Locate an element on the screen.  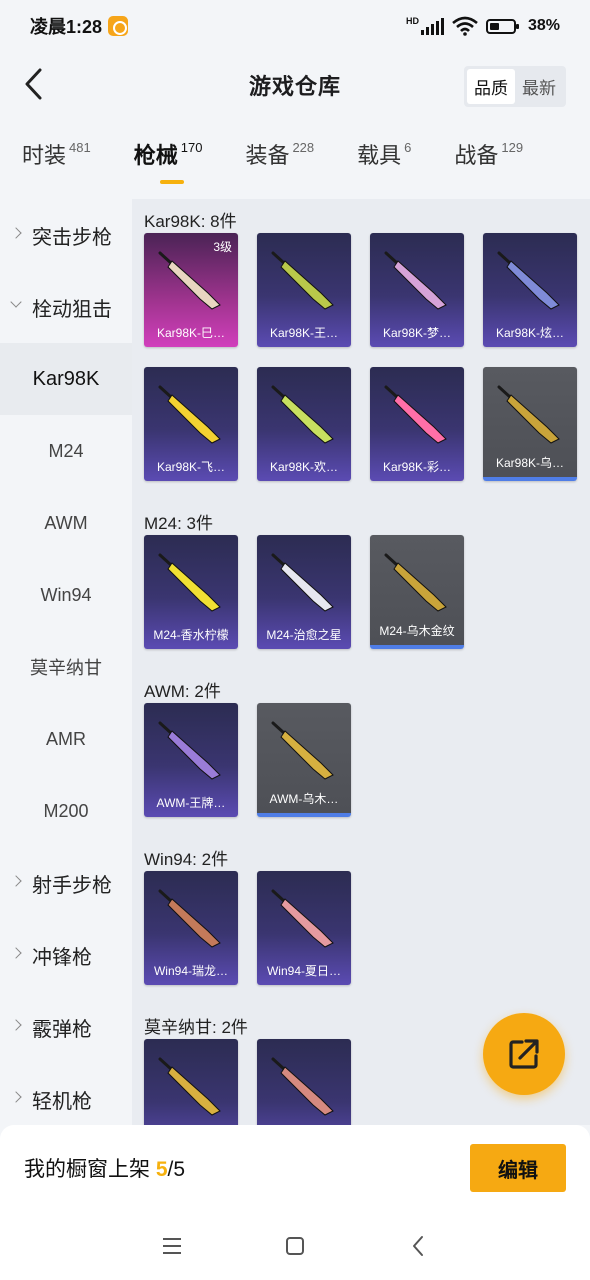
section-title: Win94: 2件 is located at coordinates (186, 859).